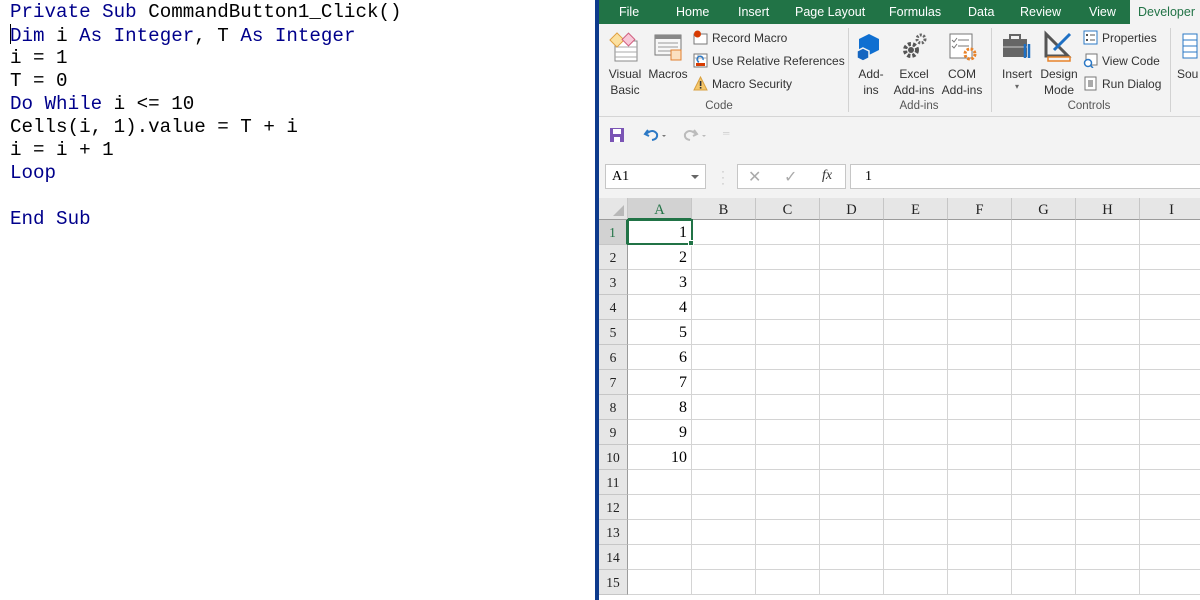  What do you see at coordinates (981, 12) in the screenshot?
I see `tab-data: Data` at bounding box center [981, 12].